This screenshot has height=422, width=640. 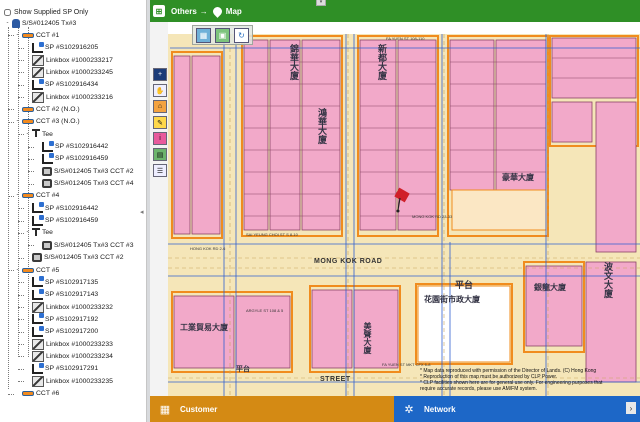 What do you see at coordinates (61, 368) in the screenshot?
I see `tree-node: SP #S102917291` at bounding box center [61, 368].